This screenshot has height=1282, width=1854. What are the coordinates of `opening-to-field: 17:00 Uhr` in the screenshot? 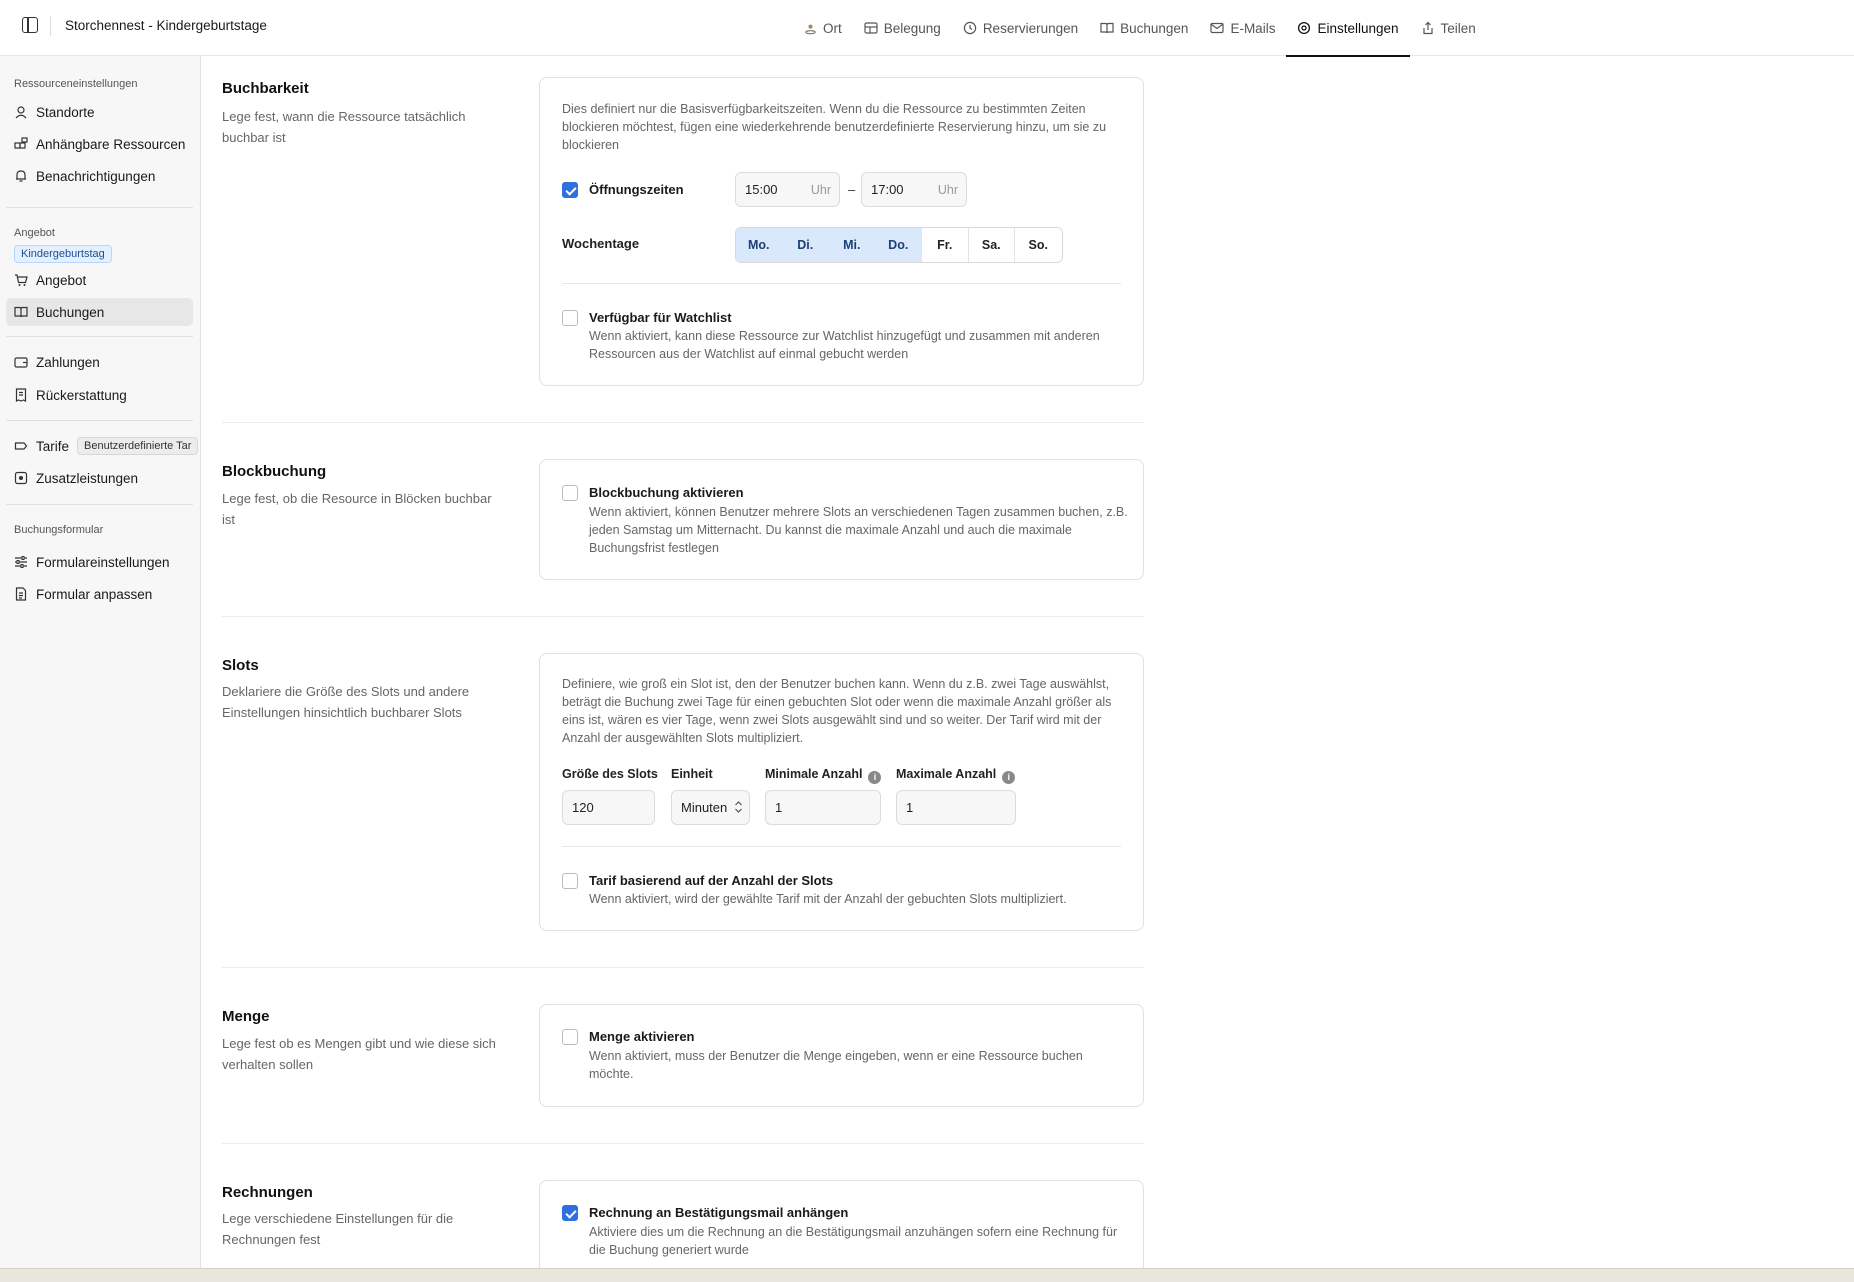 It's located at (914, 189).